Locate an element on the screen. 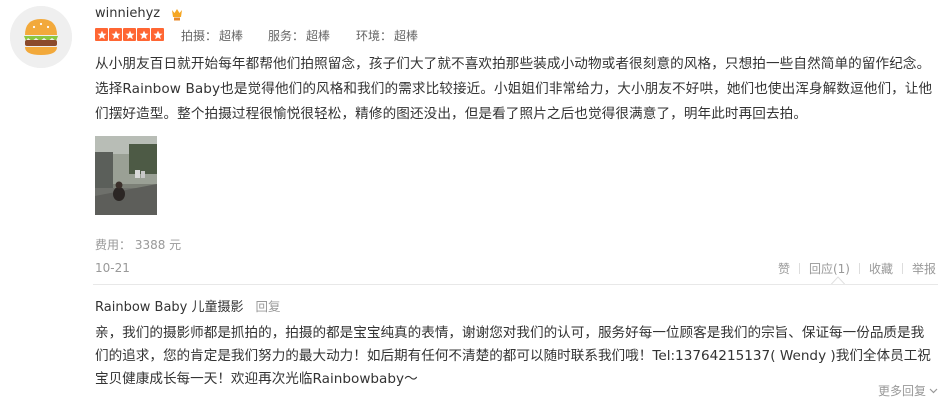  rating-stars is located at coordinates (129, 34).